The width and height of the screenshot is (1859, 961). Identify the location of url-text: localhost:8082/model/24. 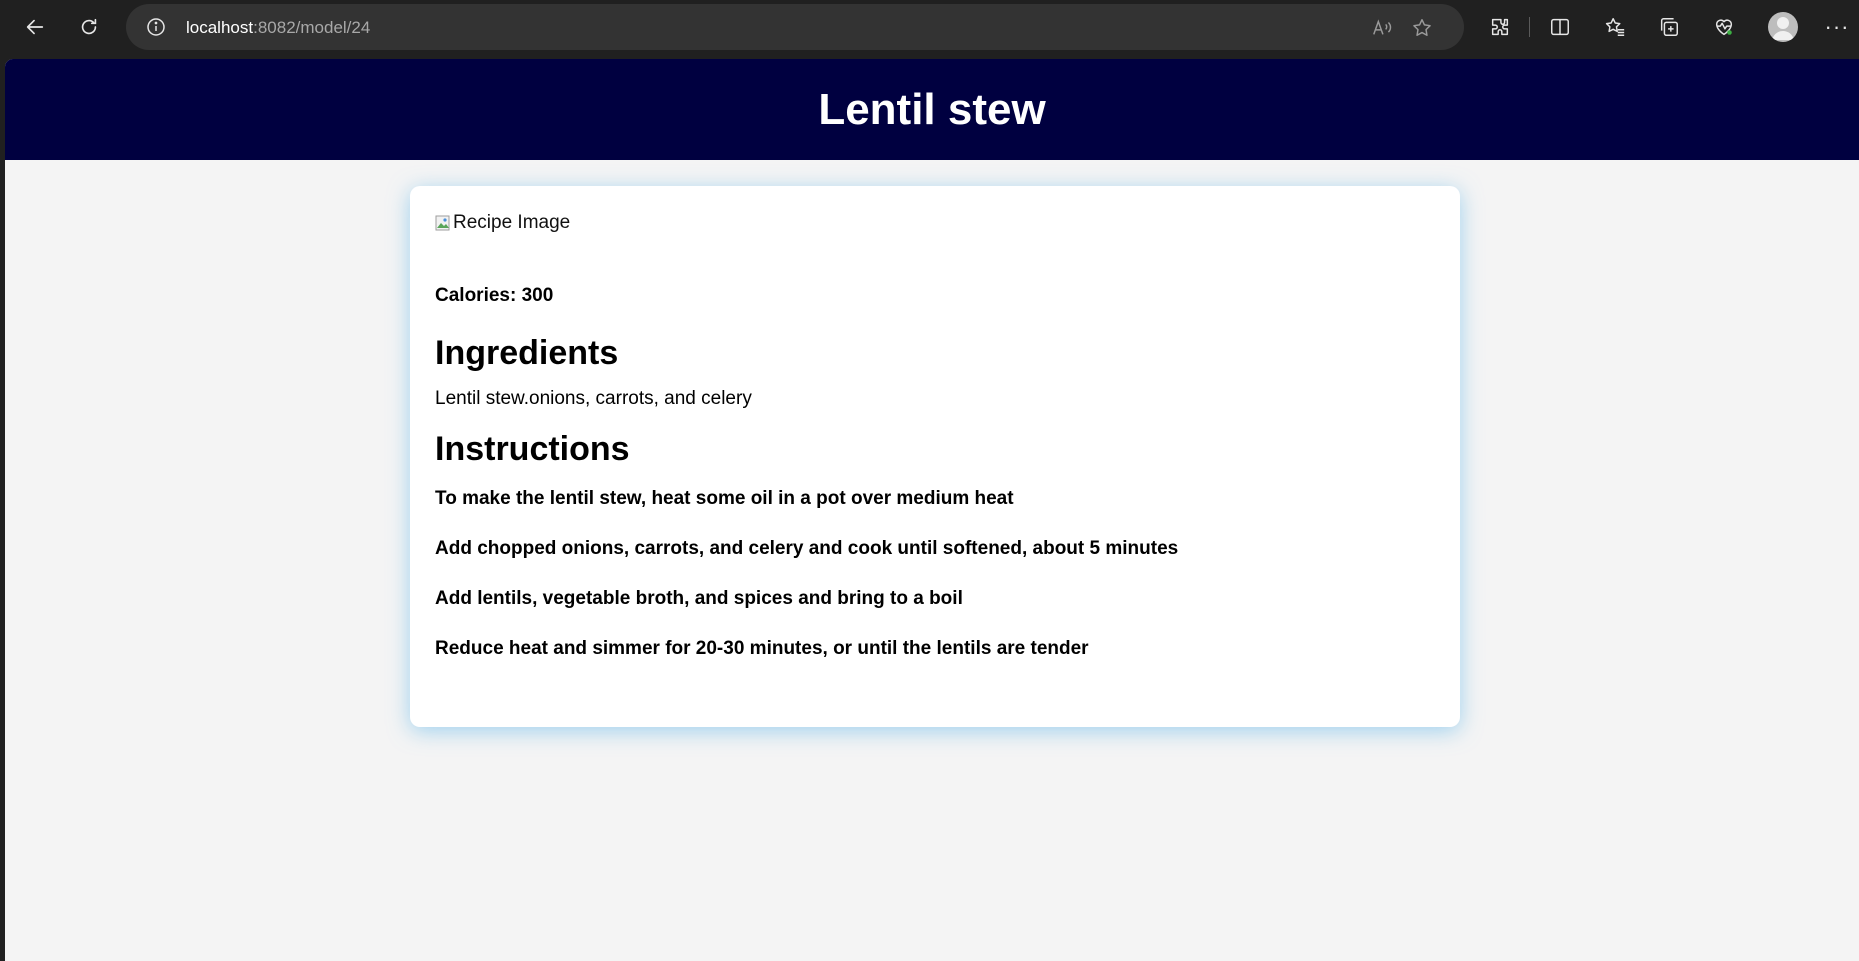
(278, 28).